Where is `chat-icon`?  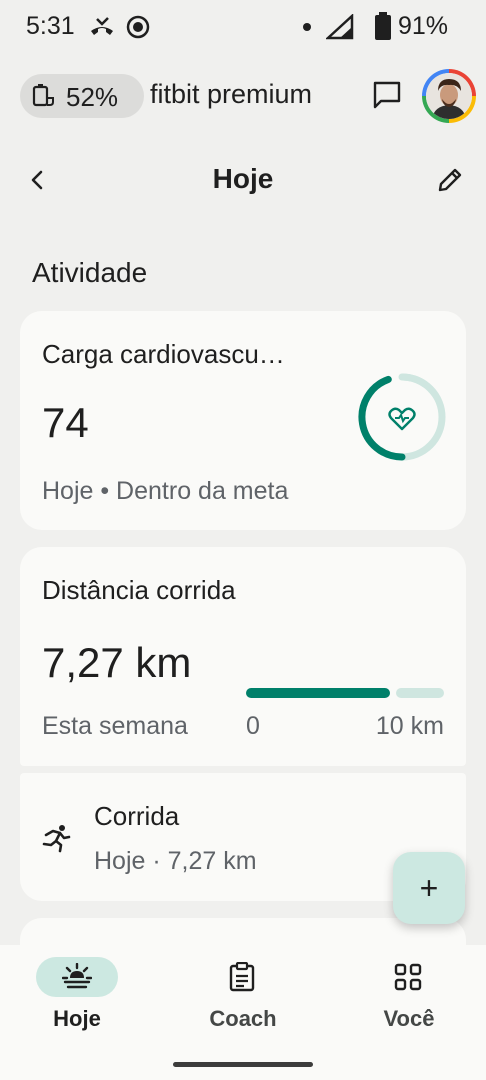
chat-icon is located at coordinates (387, 95).